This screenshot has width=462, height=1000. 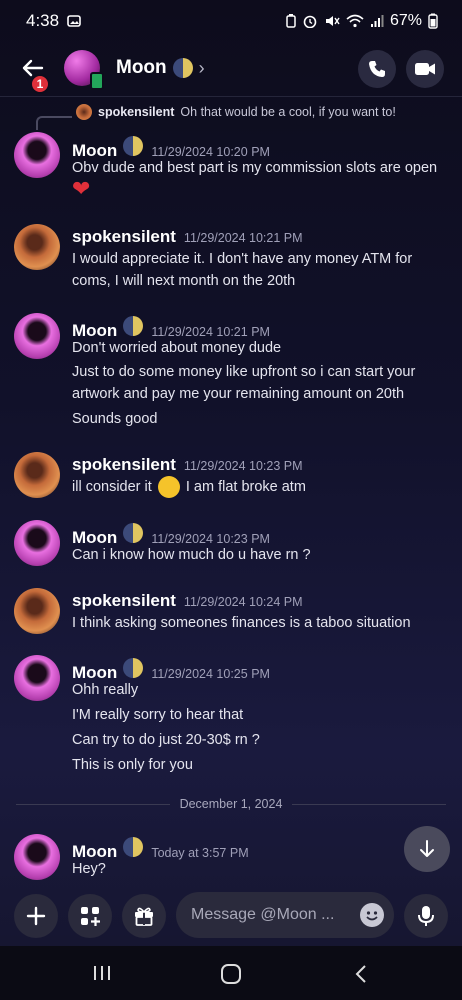 What do you see at coordinates (291, 21) in the screenshot?
I see `battery-saver-icon` at bounding box center [291, 21].